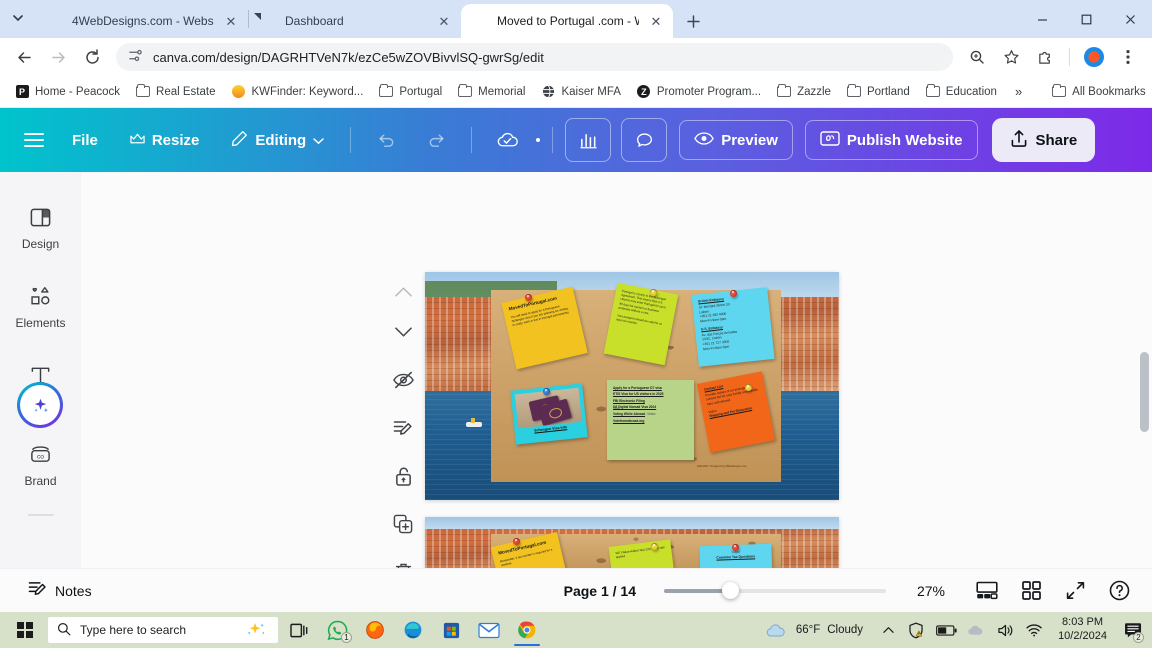 The image size is (1152, 648). Describe the element at coordinates (567, 21) in the screenshot. I see `browser-tab-3: Moved to Portugal .com - Webs ✕` at that location.